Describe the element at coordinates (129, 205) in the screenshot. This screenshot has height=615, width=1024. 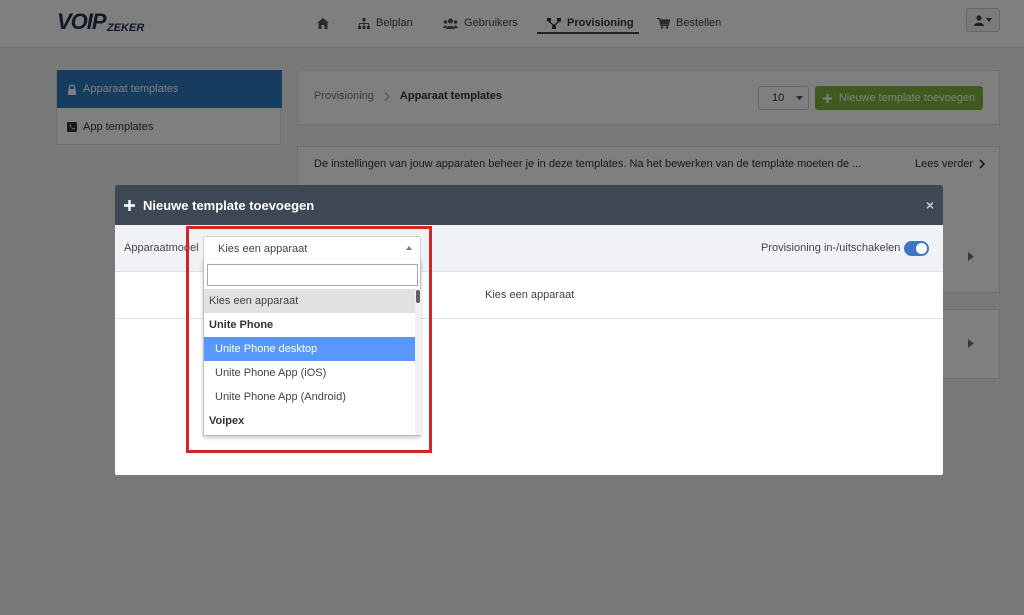
I see `plus-icon` at that location.